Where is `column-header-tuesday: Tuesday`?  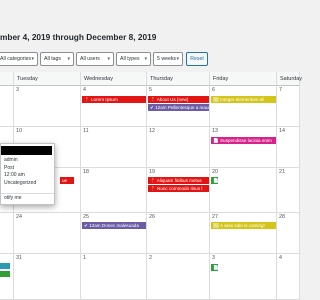 column-header-tuesday: Tuesday is located at coordinates (47, 79).